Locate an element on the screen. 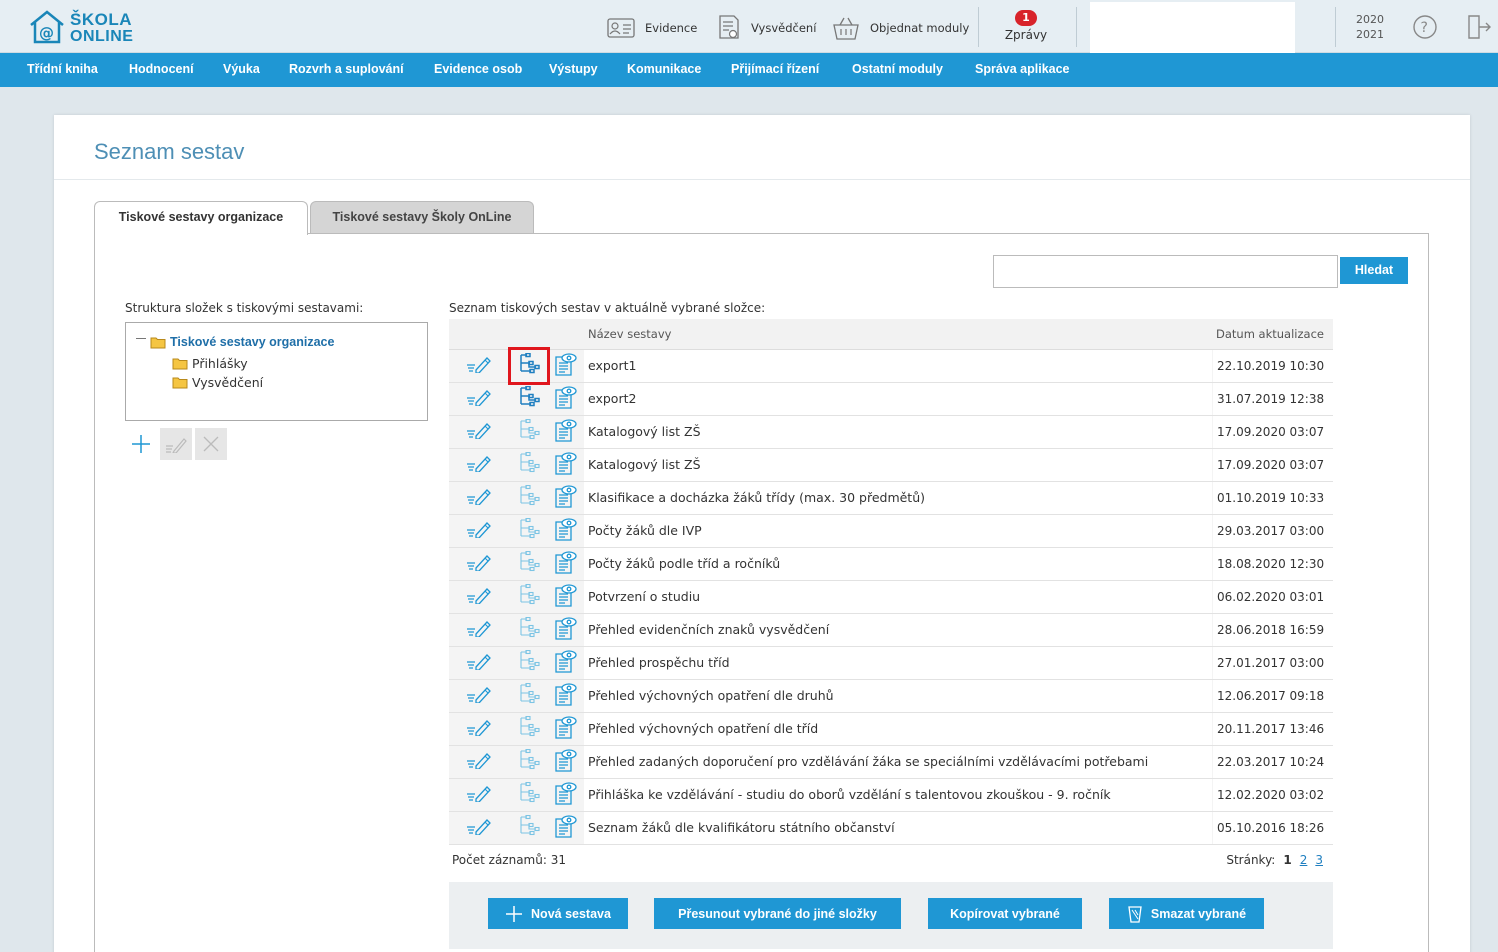 This screenshot has height=952, width=1498. report-name: Přehled výchovných opatření dle druhů is located at coordinates (898, 696).